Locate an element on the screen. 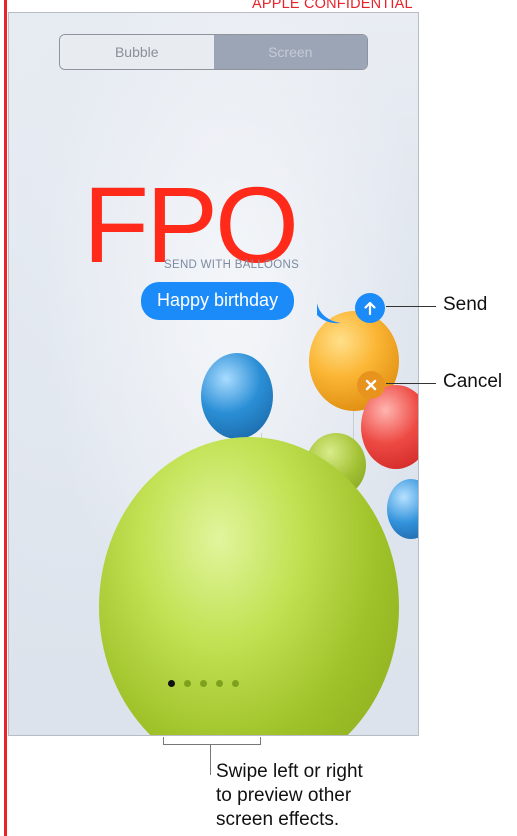 The image size is (517, 836). caption-leader-line is located at coordinates (210, 760).